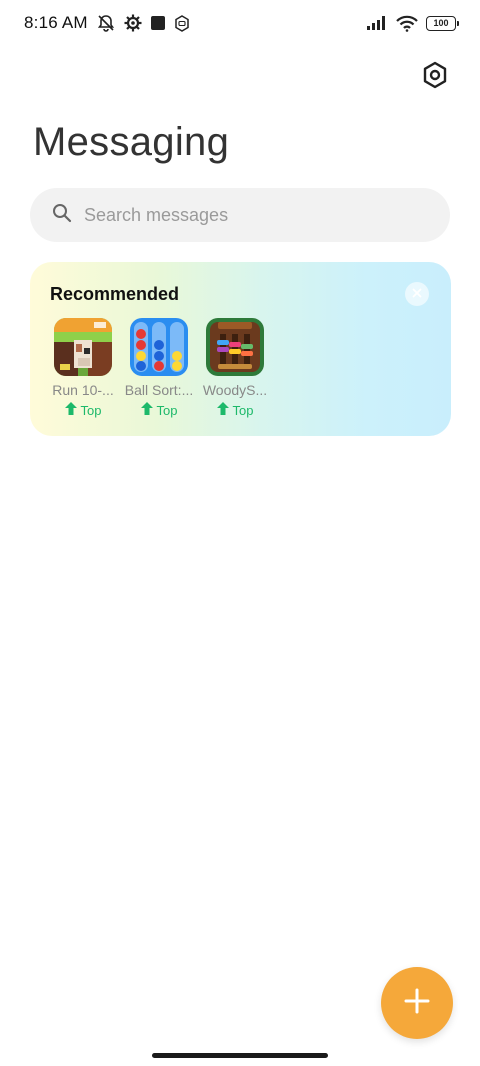  I want to click on status-right: 100, so click(412, 23).